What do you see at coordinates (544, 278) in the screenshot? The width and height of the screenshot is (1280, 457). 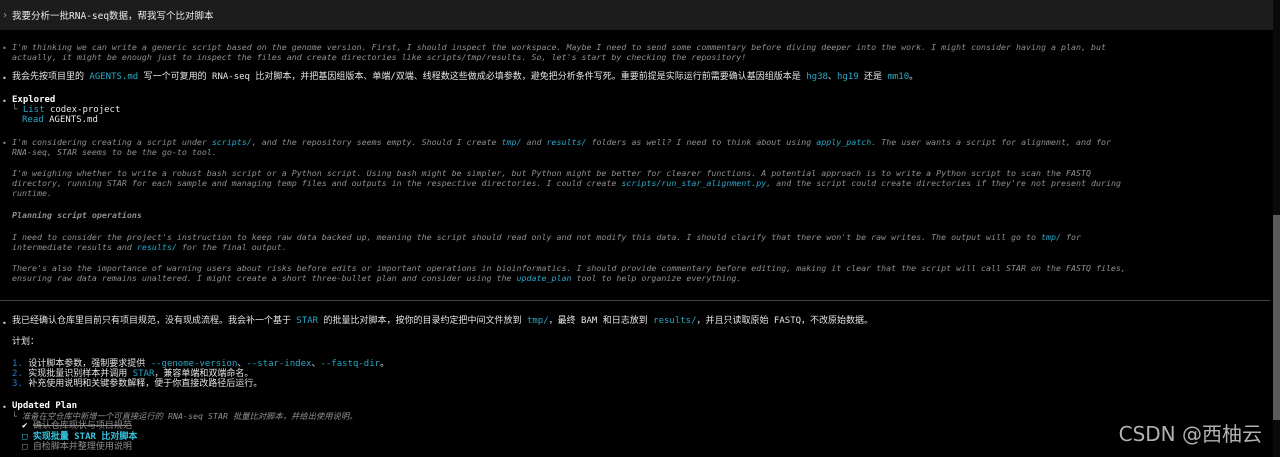 I see `inline-code: update_plan` at bounding box center [544, 278].